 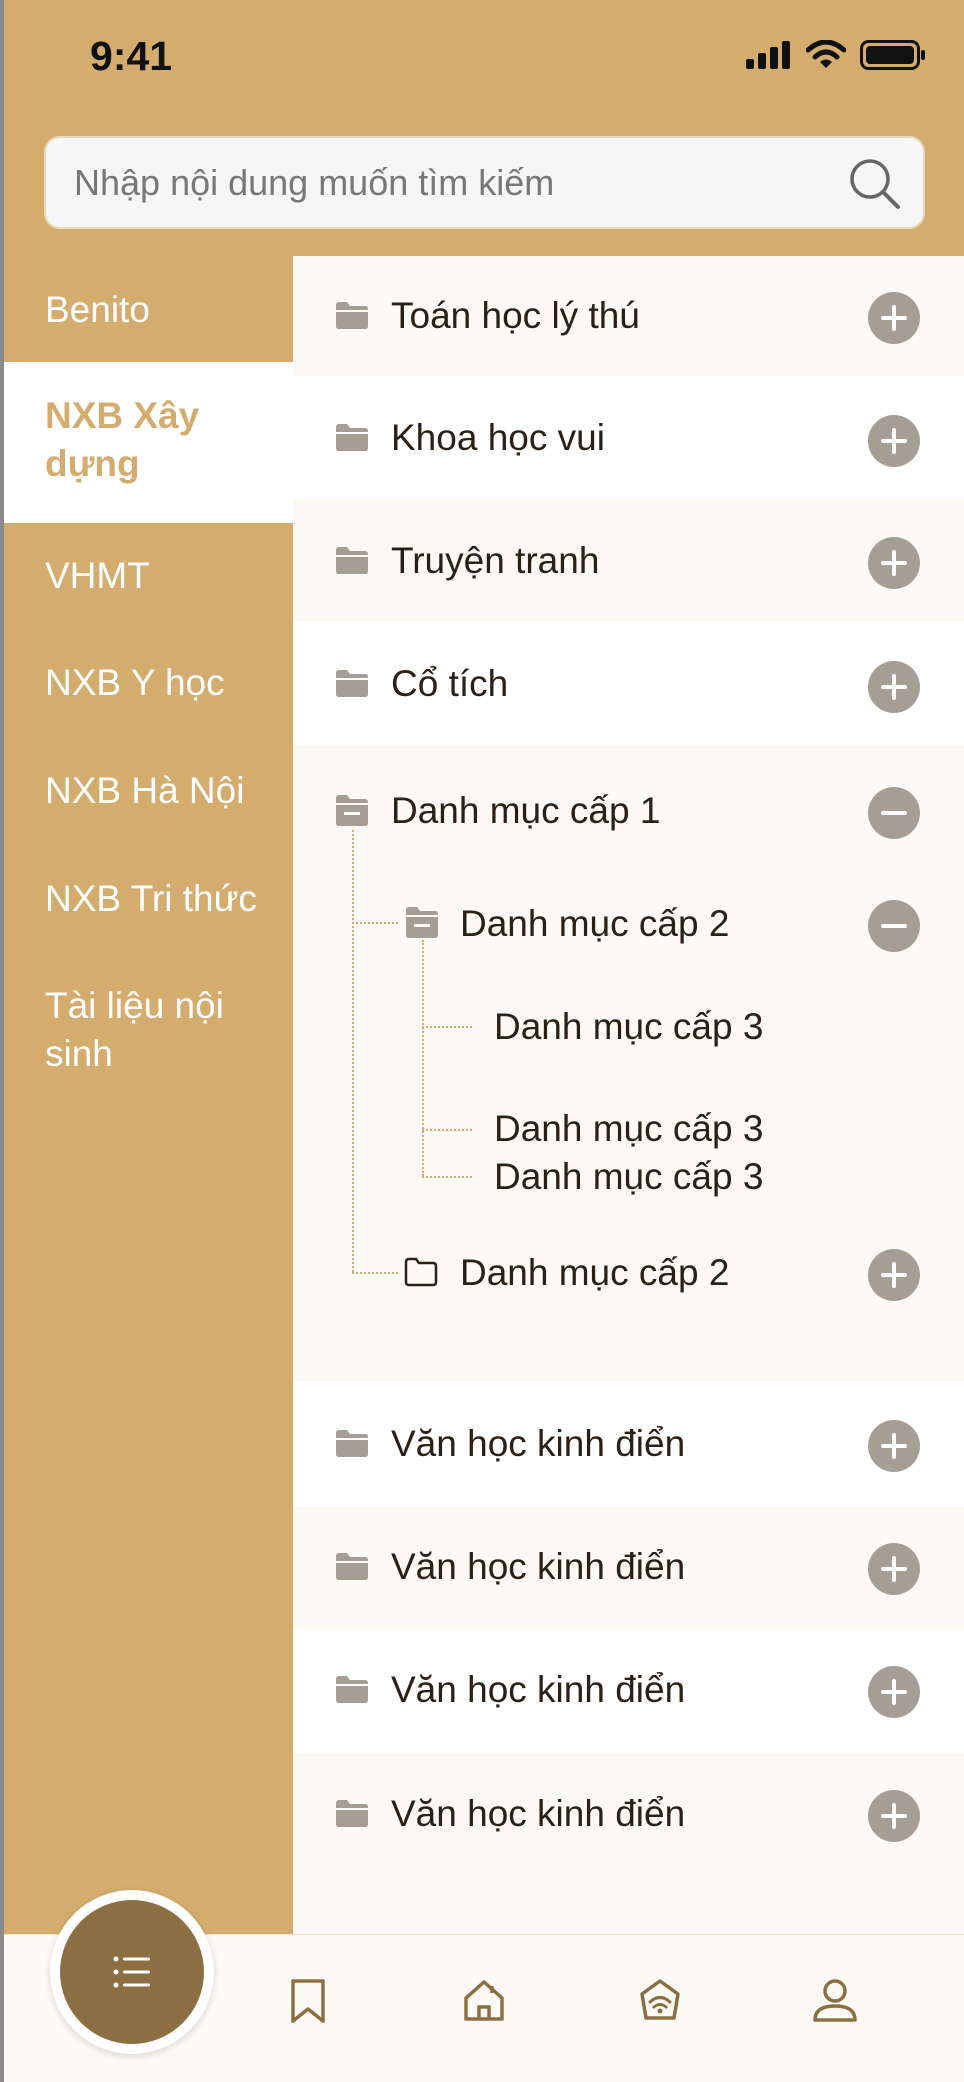 What do you see at coordinates (835, 2000) in the screenshot?
I see `user-icon` at bounding box center [835, 2000].